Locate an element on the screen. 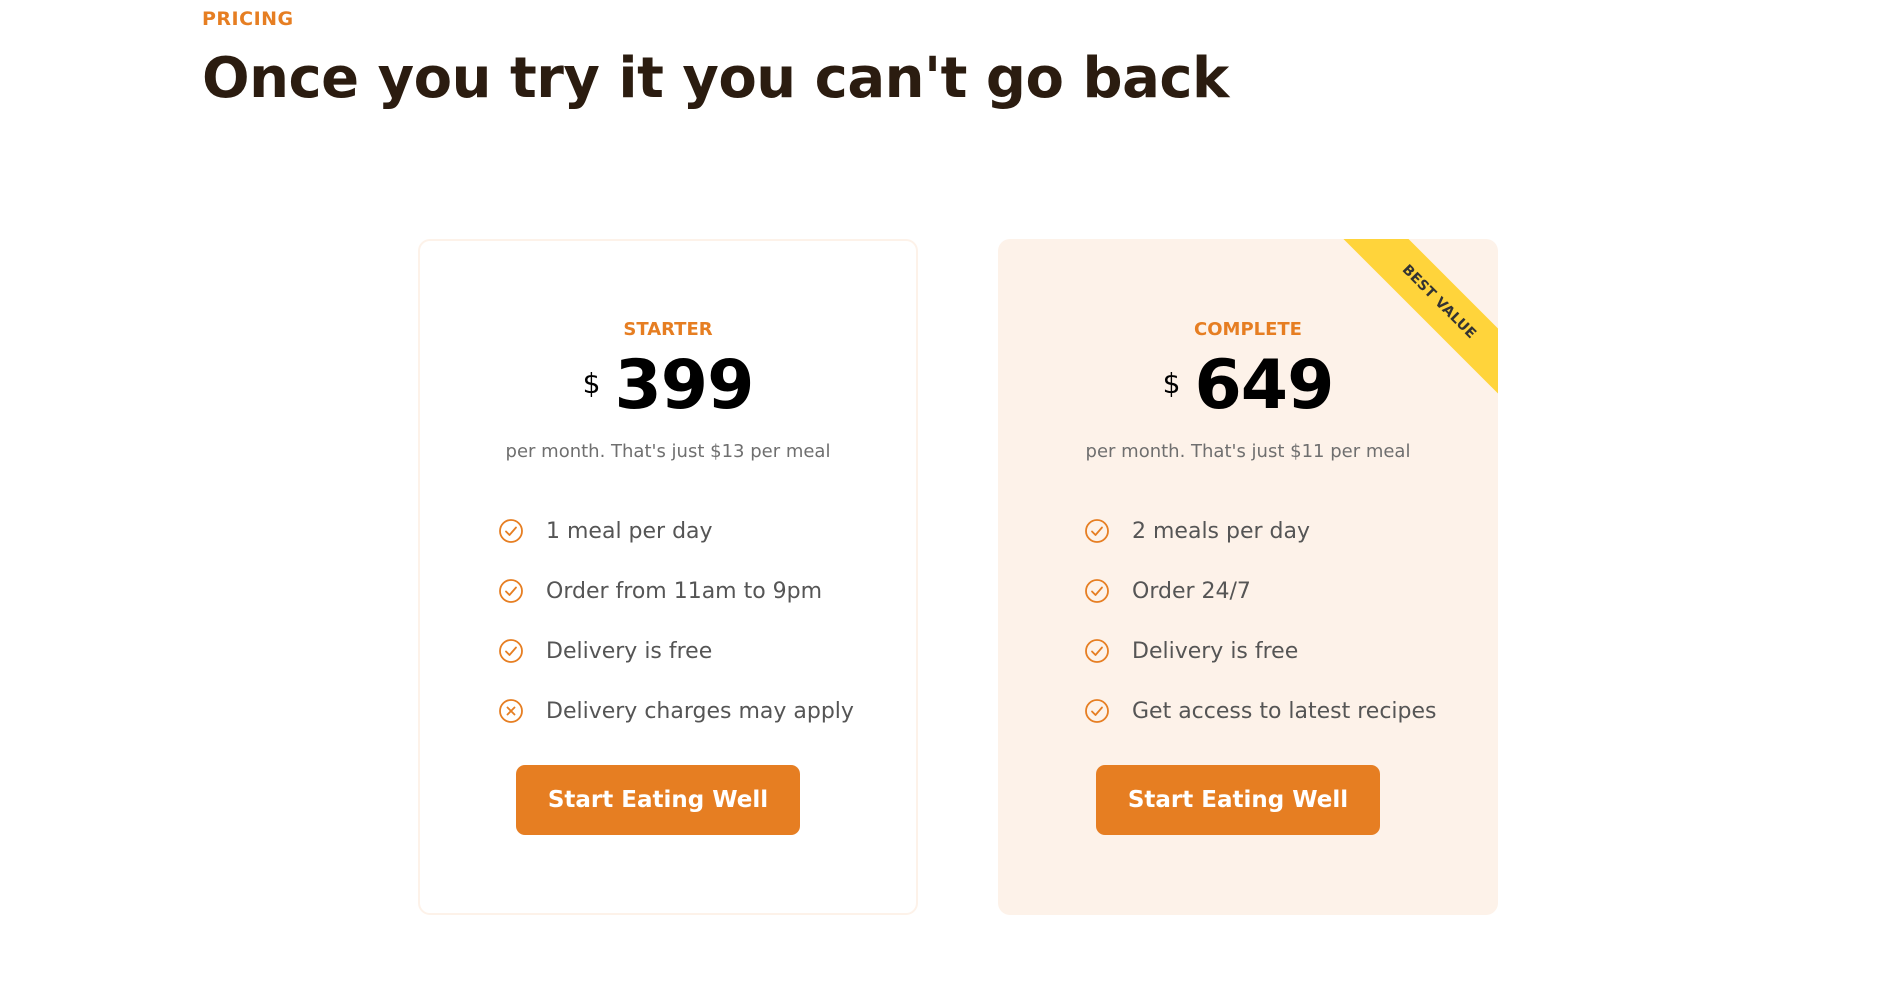 The width and height of the screenshot is (1896, 981). feature-item: 2 meals per day is located at coordinates (1260, 531).